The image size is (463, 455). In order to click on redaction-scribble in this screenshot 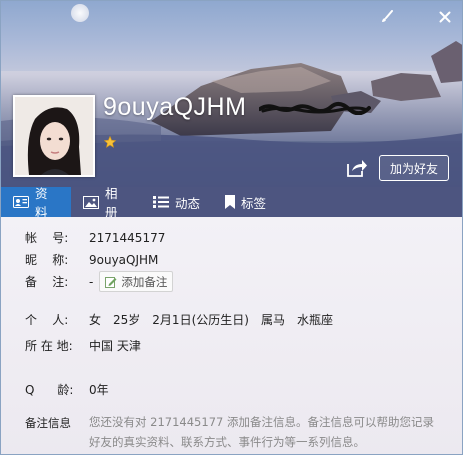, I will do `click(315, 108)`.